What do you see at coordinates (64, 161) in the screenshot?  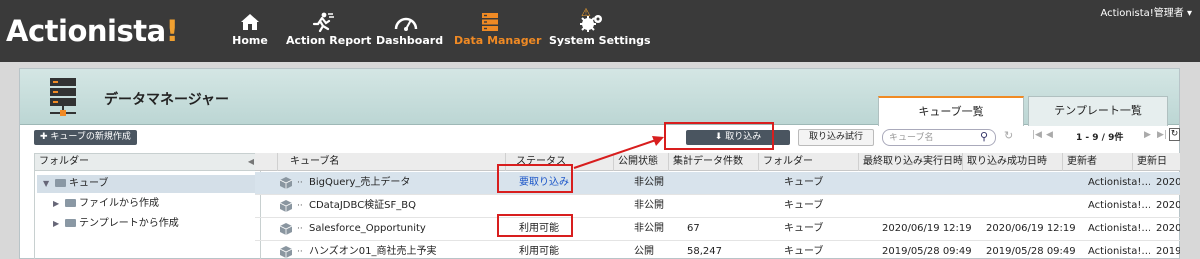 I see `folder-pane-title: フォルダー` at bounding box center [64, 161].